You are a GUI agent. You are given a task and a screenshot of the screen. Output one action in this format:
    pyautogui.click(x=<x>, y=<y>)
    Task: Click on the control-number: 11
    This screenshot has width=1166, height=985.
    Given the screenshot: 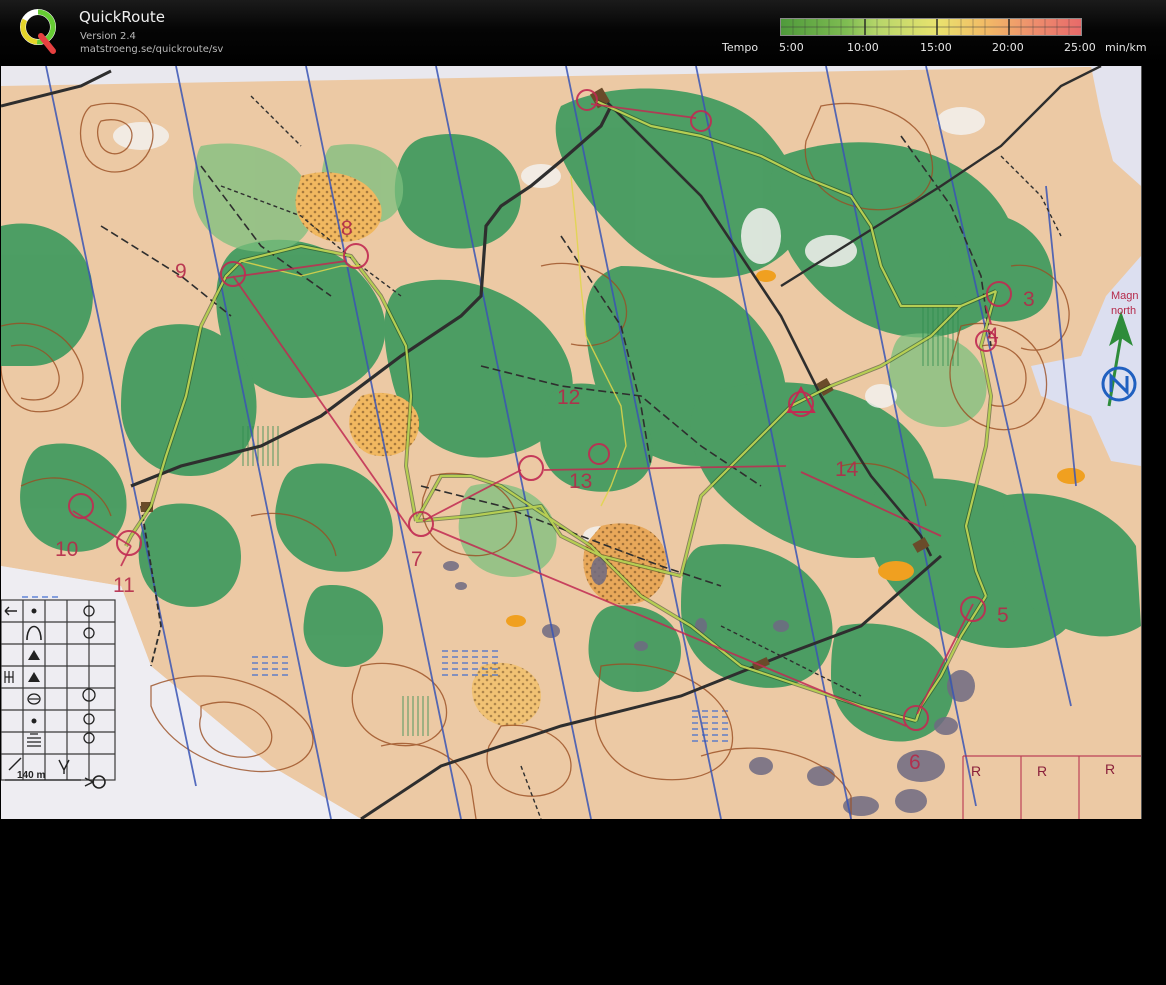 What is the action you would take?
    pyautogui.click(x=124, y=585)
    